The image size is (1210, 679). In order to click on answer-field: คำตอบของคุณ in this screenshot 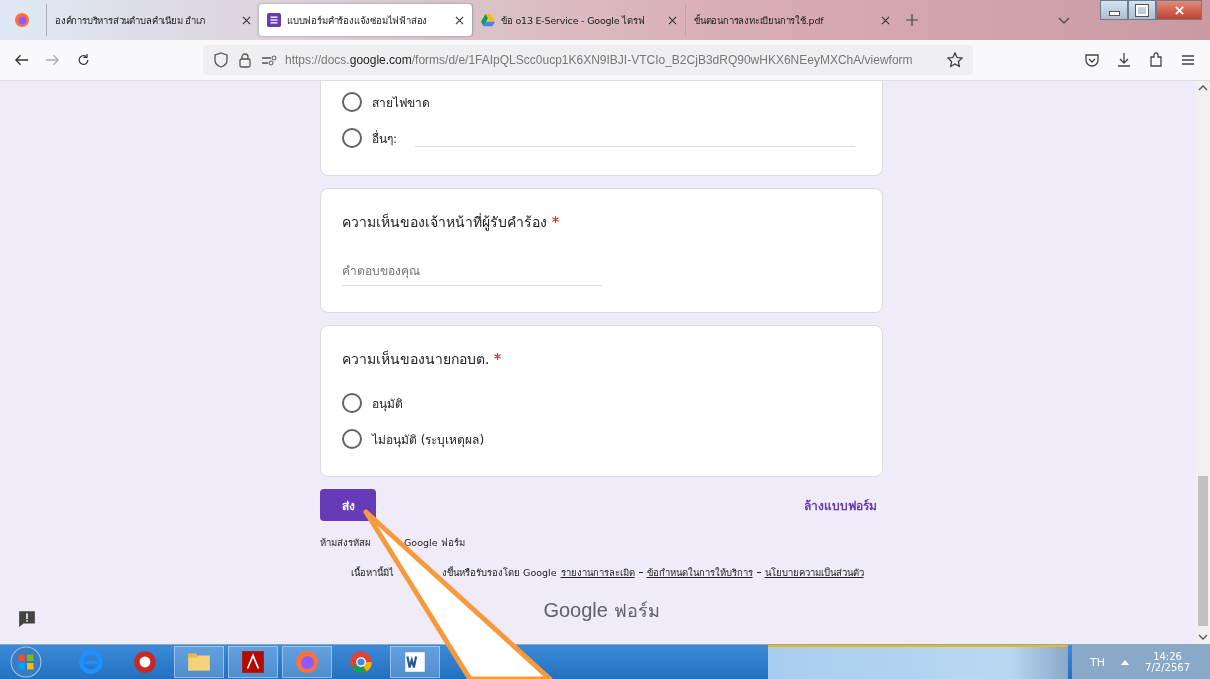, I will do `click(472, 273)`.